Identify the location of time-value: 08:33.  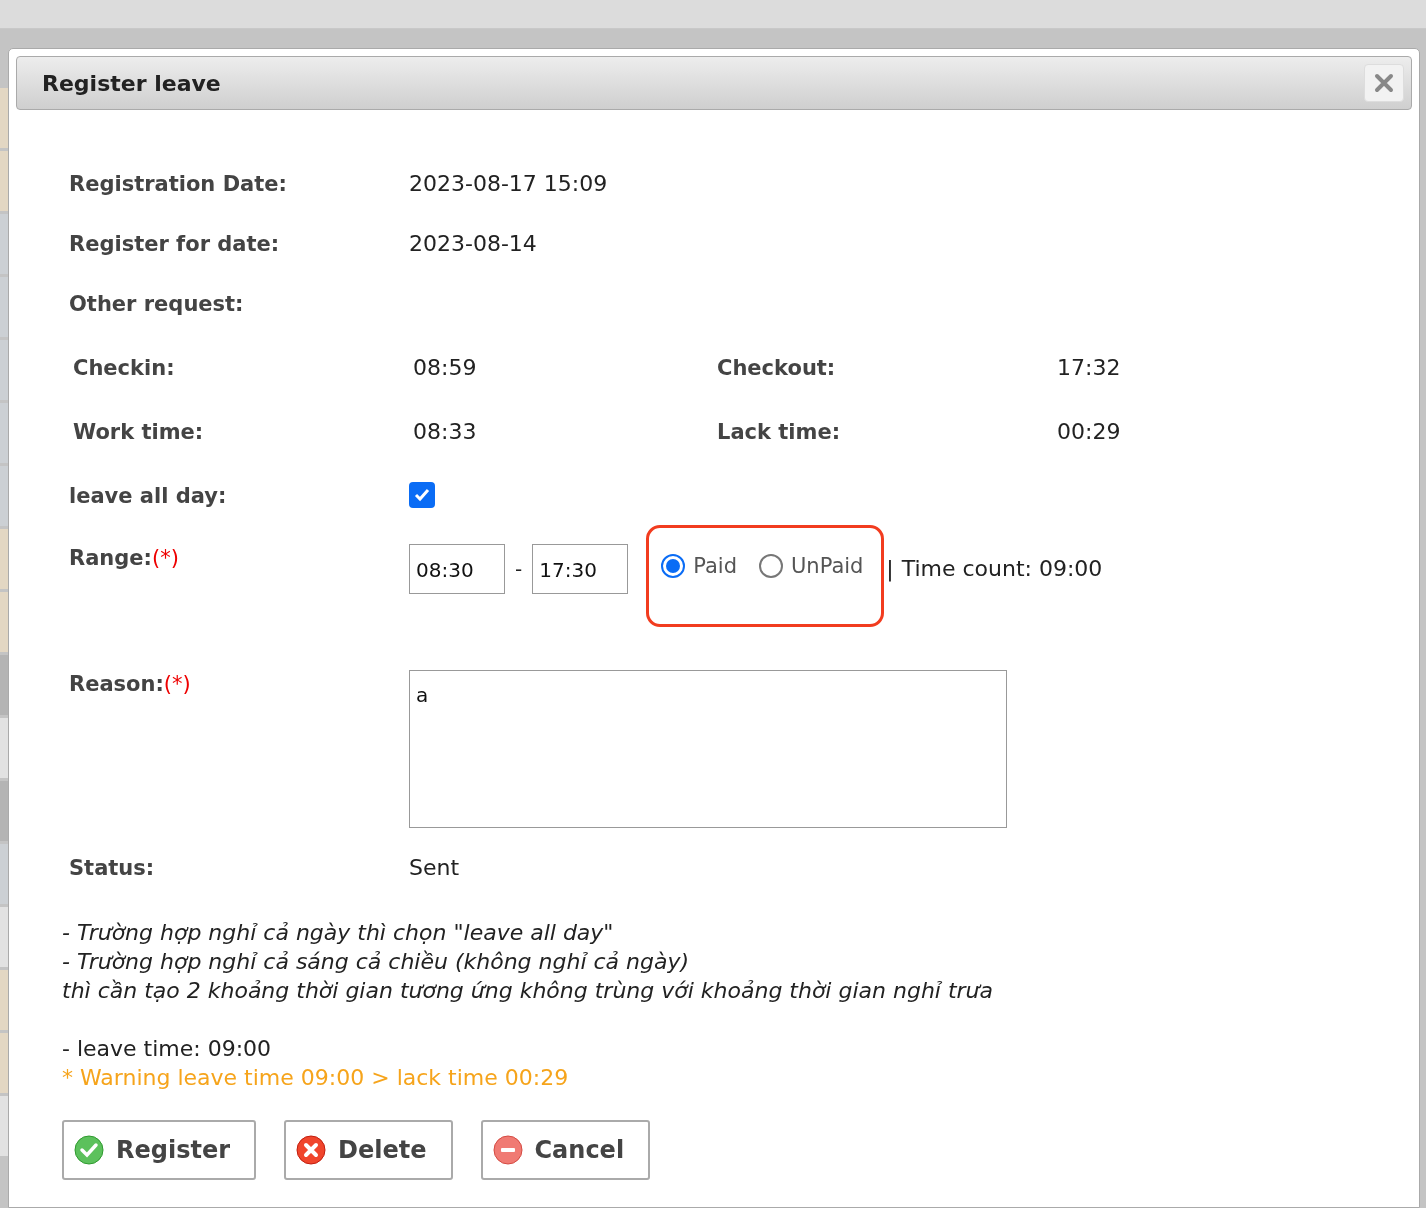
(445, 432).